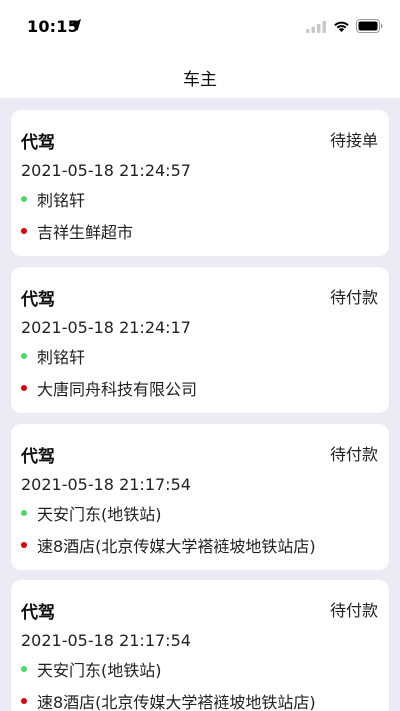 The height and width of the screenshot is (711, 400). Describe the element at coordinates (76, 25) in the screenshot. I see `location-arrow-icon` at that location.